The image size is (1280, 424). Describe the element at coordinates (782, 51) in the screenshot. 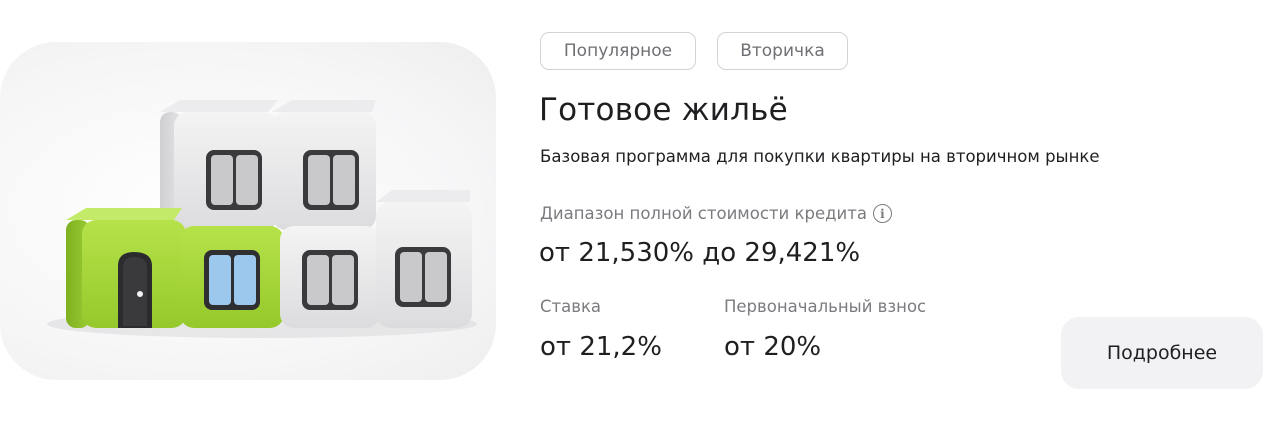

I see `tag-secondary-market: Вторичка` at that location.